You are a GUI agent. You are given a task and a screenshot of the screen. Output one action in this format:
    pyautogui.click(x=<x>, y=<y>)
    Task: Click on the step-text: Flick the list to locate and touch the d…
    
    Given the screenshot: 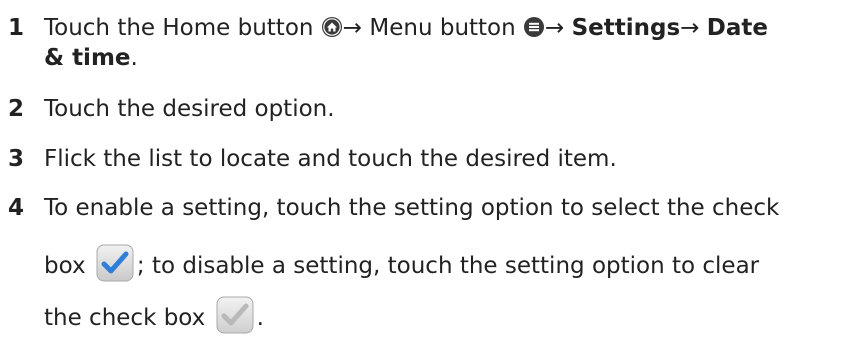 What is the action you would take?
    pyautogui.click(x=330, y=159)
    